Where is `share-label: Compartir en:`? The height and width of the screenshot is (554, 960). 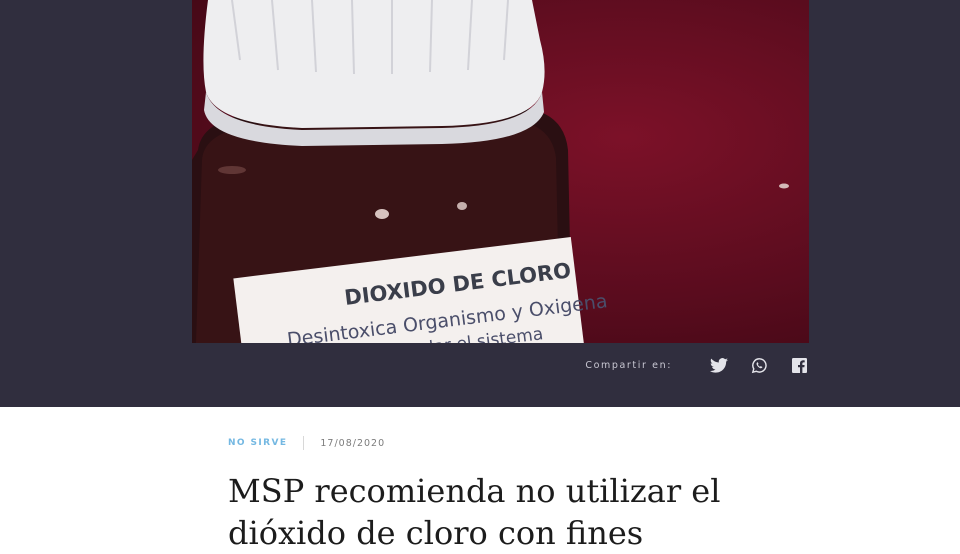 share-label: Compartir en: is located at coordinates (628, 365).